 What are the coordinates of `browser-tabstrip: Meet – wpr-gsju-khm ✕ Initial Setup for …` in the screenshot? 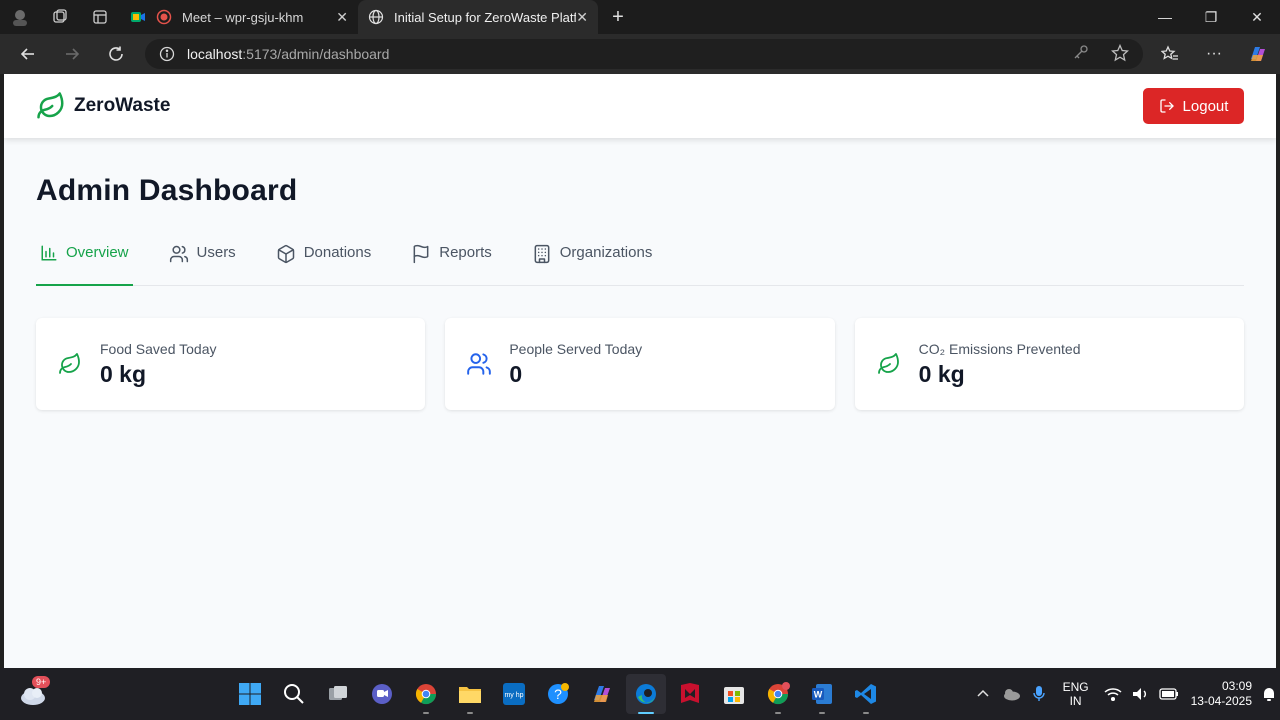 It's located at (640, 17).